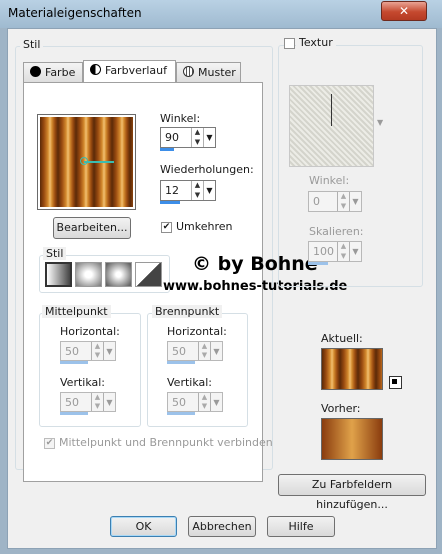  What do you see at coordinates (75, 13) in the screenshot?
I see `window-title: Materialeigenschaften` at bounding box center [75, 13].